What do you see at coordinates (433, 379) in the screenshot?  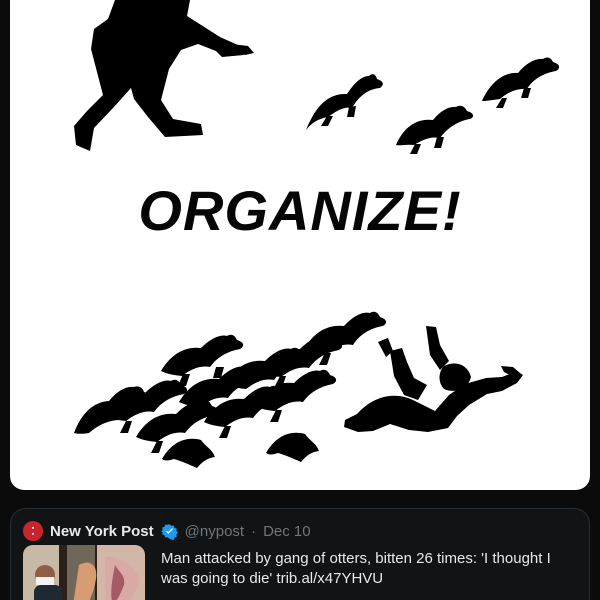 I see `falling-man-silhouette` at bounding box center [433, 379].